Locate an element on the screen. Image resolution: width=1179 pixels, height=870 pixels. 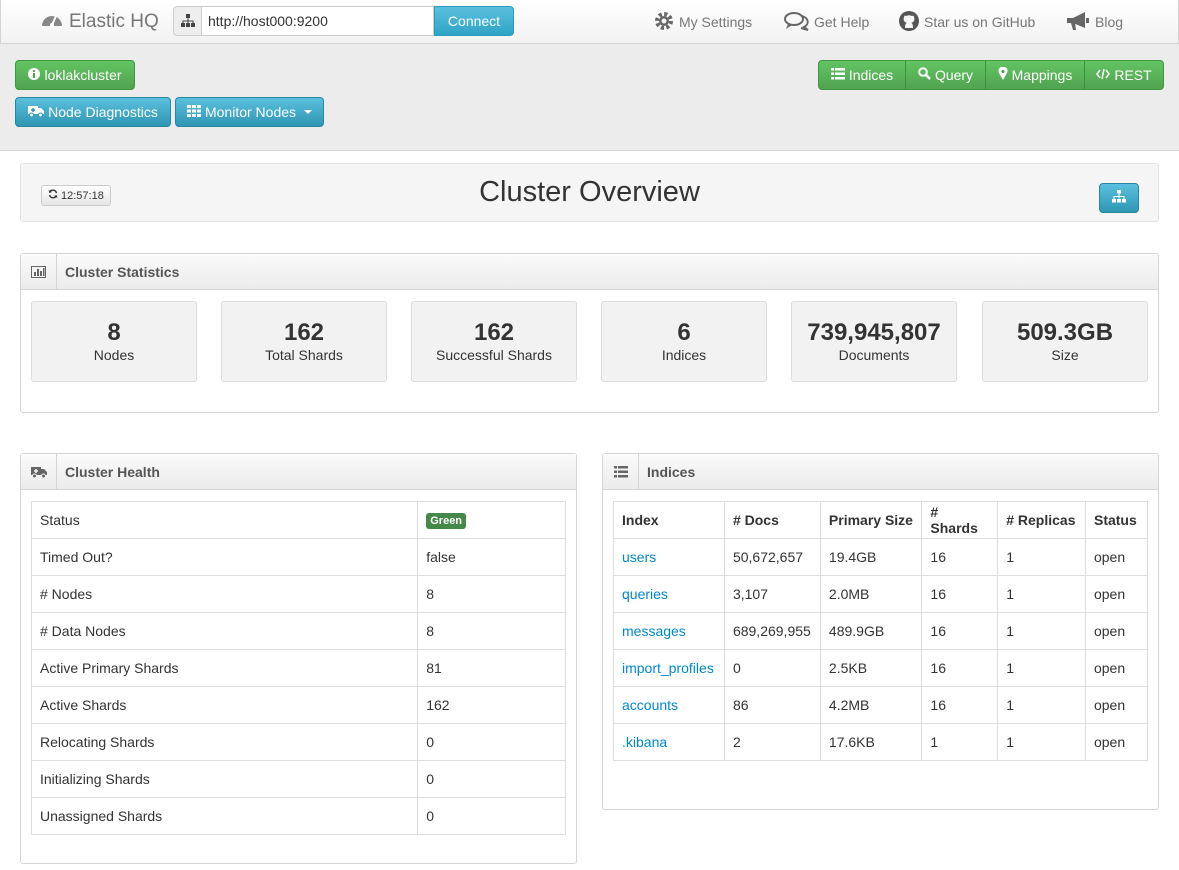
rest-button: REST is located at coordinates (1124, 75).